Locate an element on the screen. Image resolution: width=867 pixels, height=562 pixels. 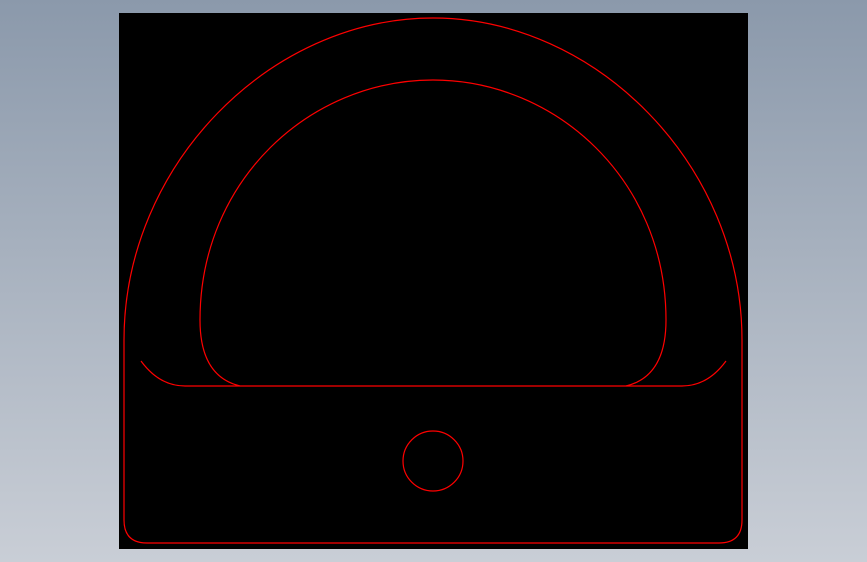
left-fillet is located at coordinates (163, 373).